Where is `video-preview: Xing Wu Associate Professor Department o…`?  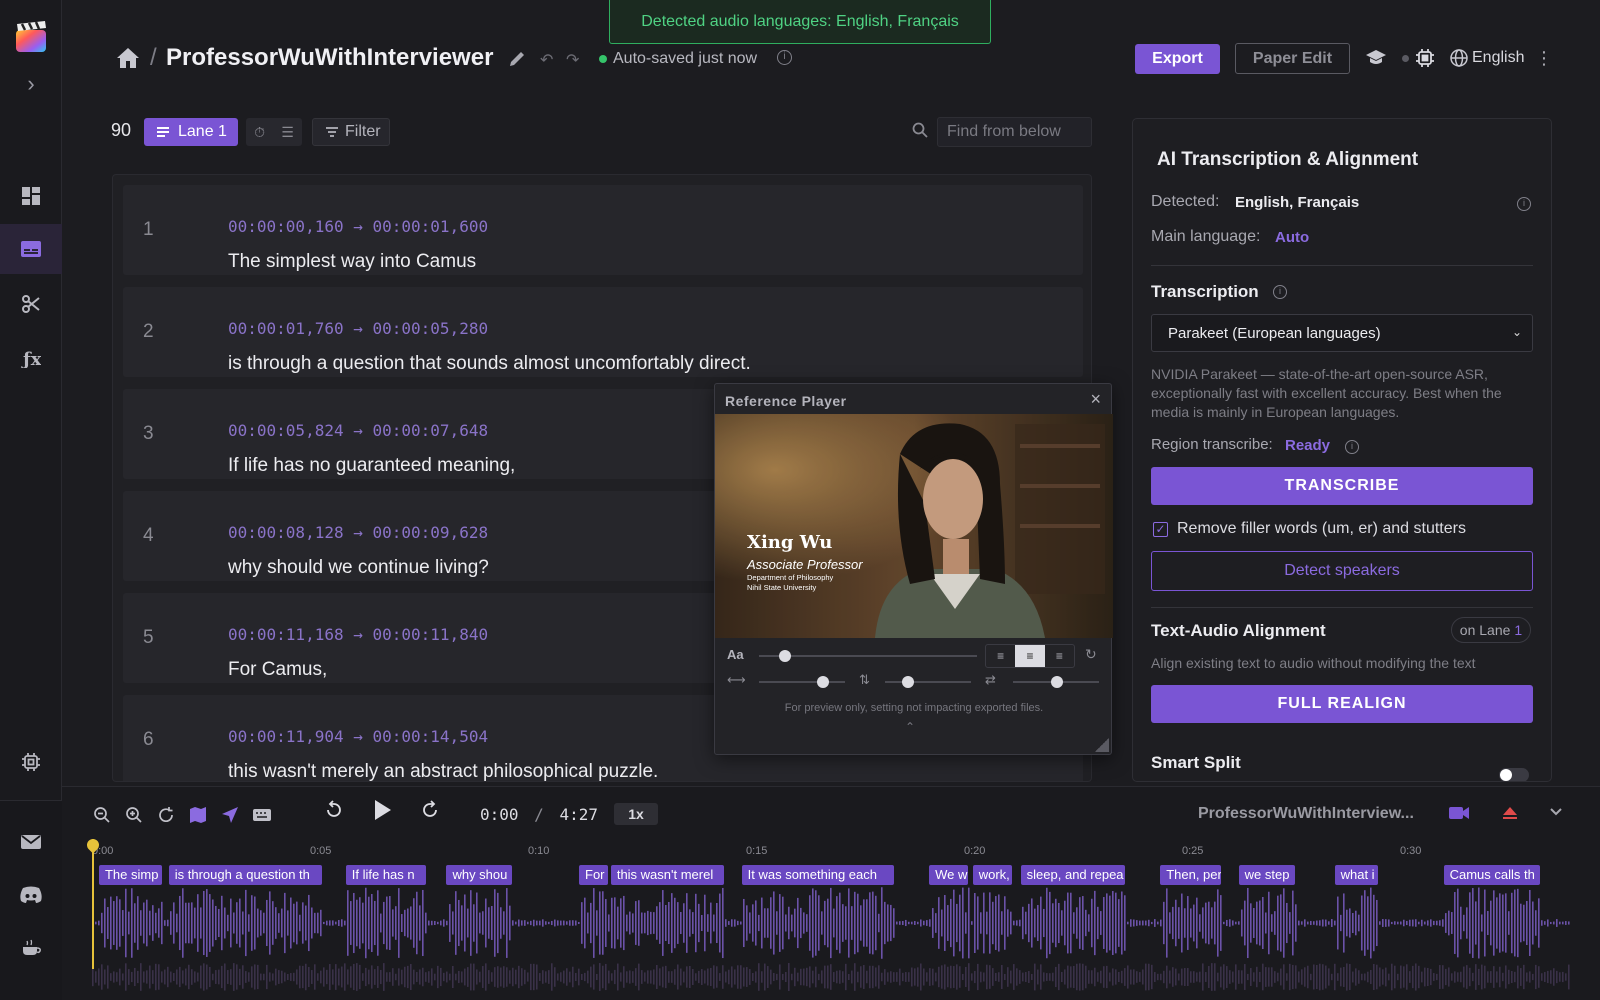 video-preview: Xing Wu Associate Professor Department o… is located at coordinates (914, 526).